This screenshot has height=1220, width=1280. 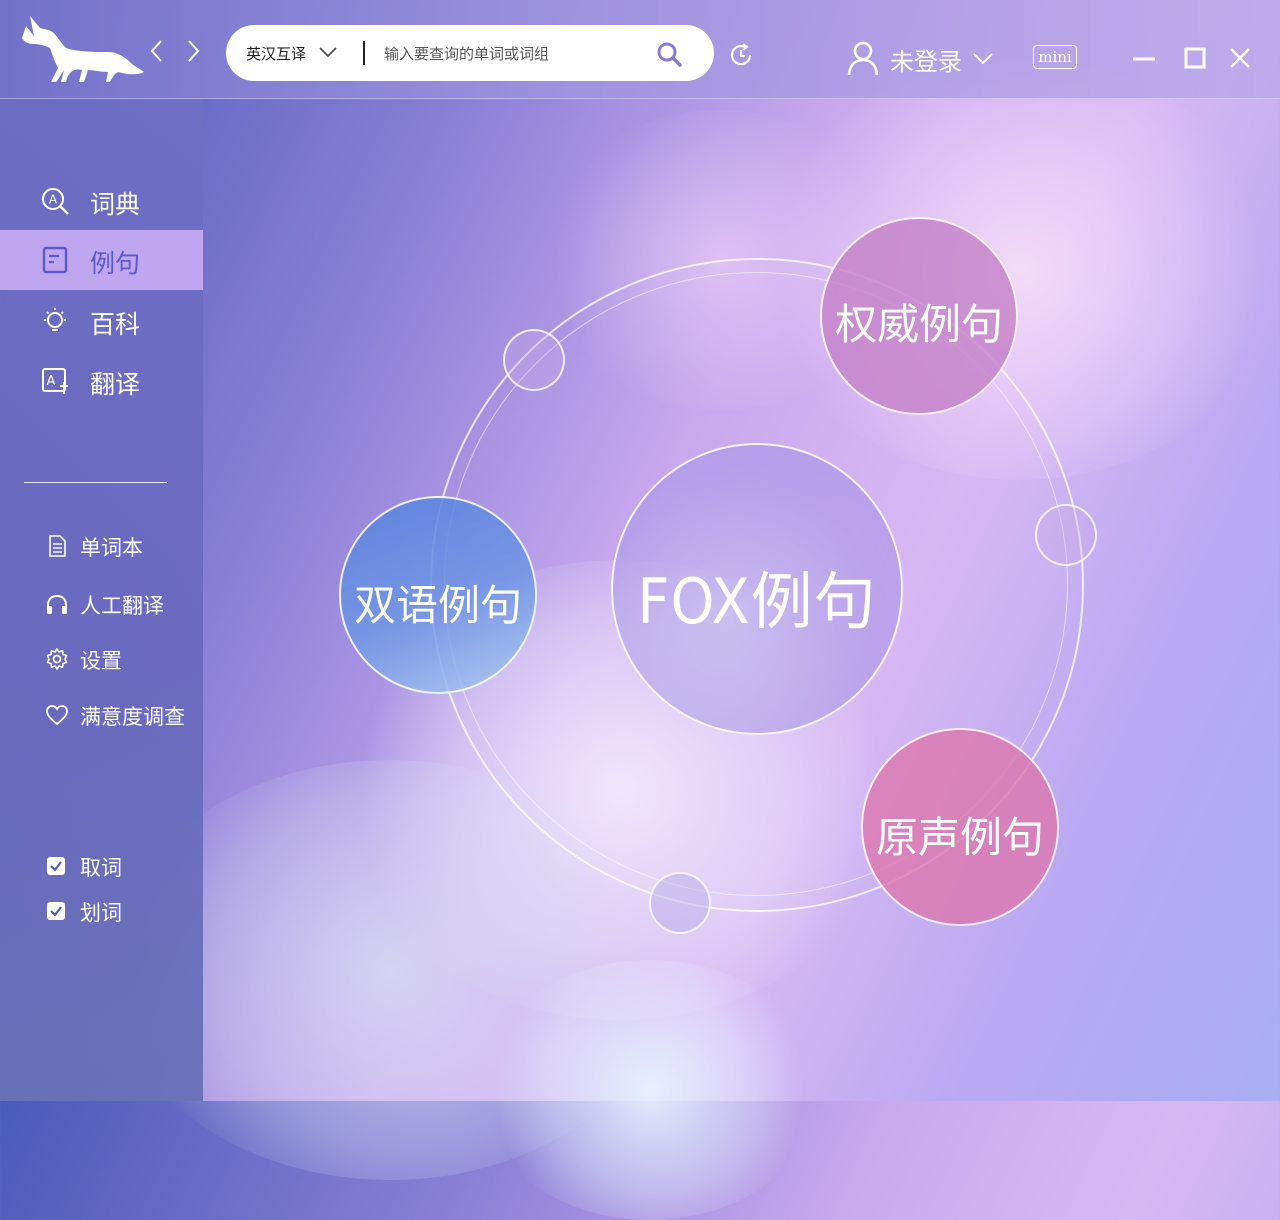 I want to click on bubble-label: 原声例句, so click(x=959, y=837).